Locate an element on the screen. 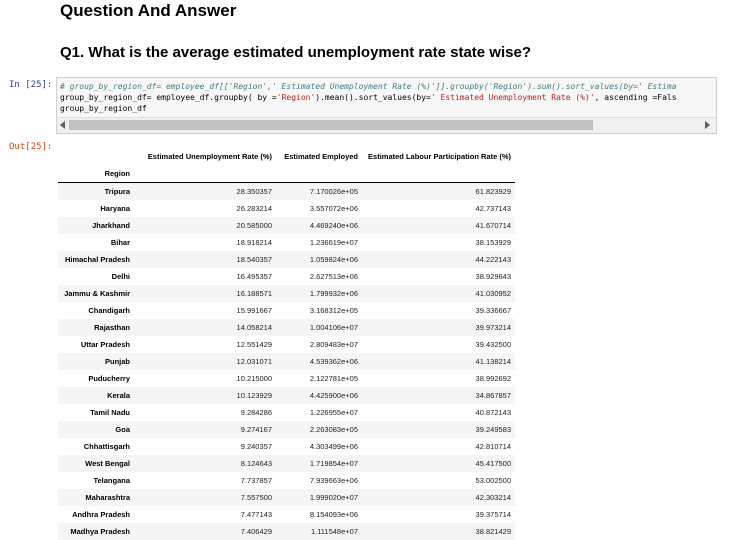 Image resolution: width=733 pixels, height=540 pixels. code-string: ' Estimated Unemployment Rate (%)' is located at coordinates (512, 97).